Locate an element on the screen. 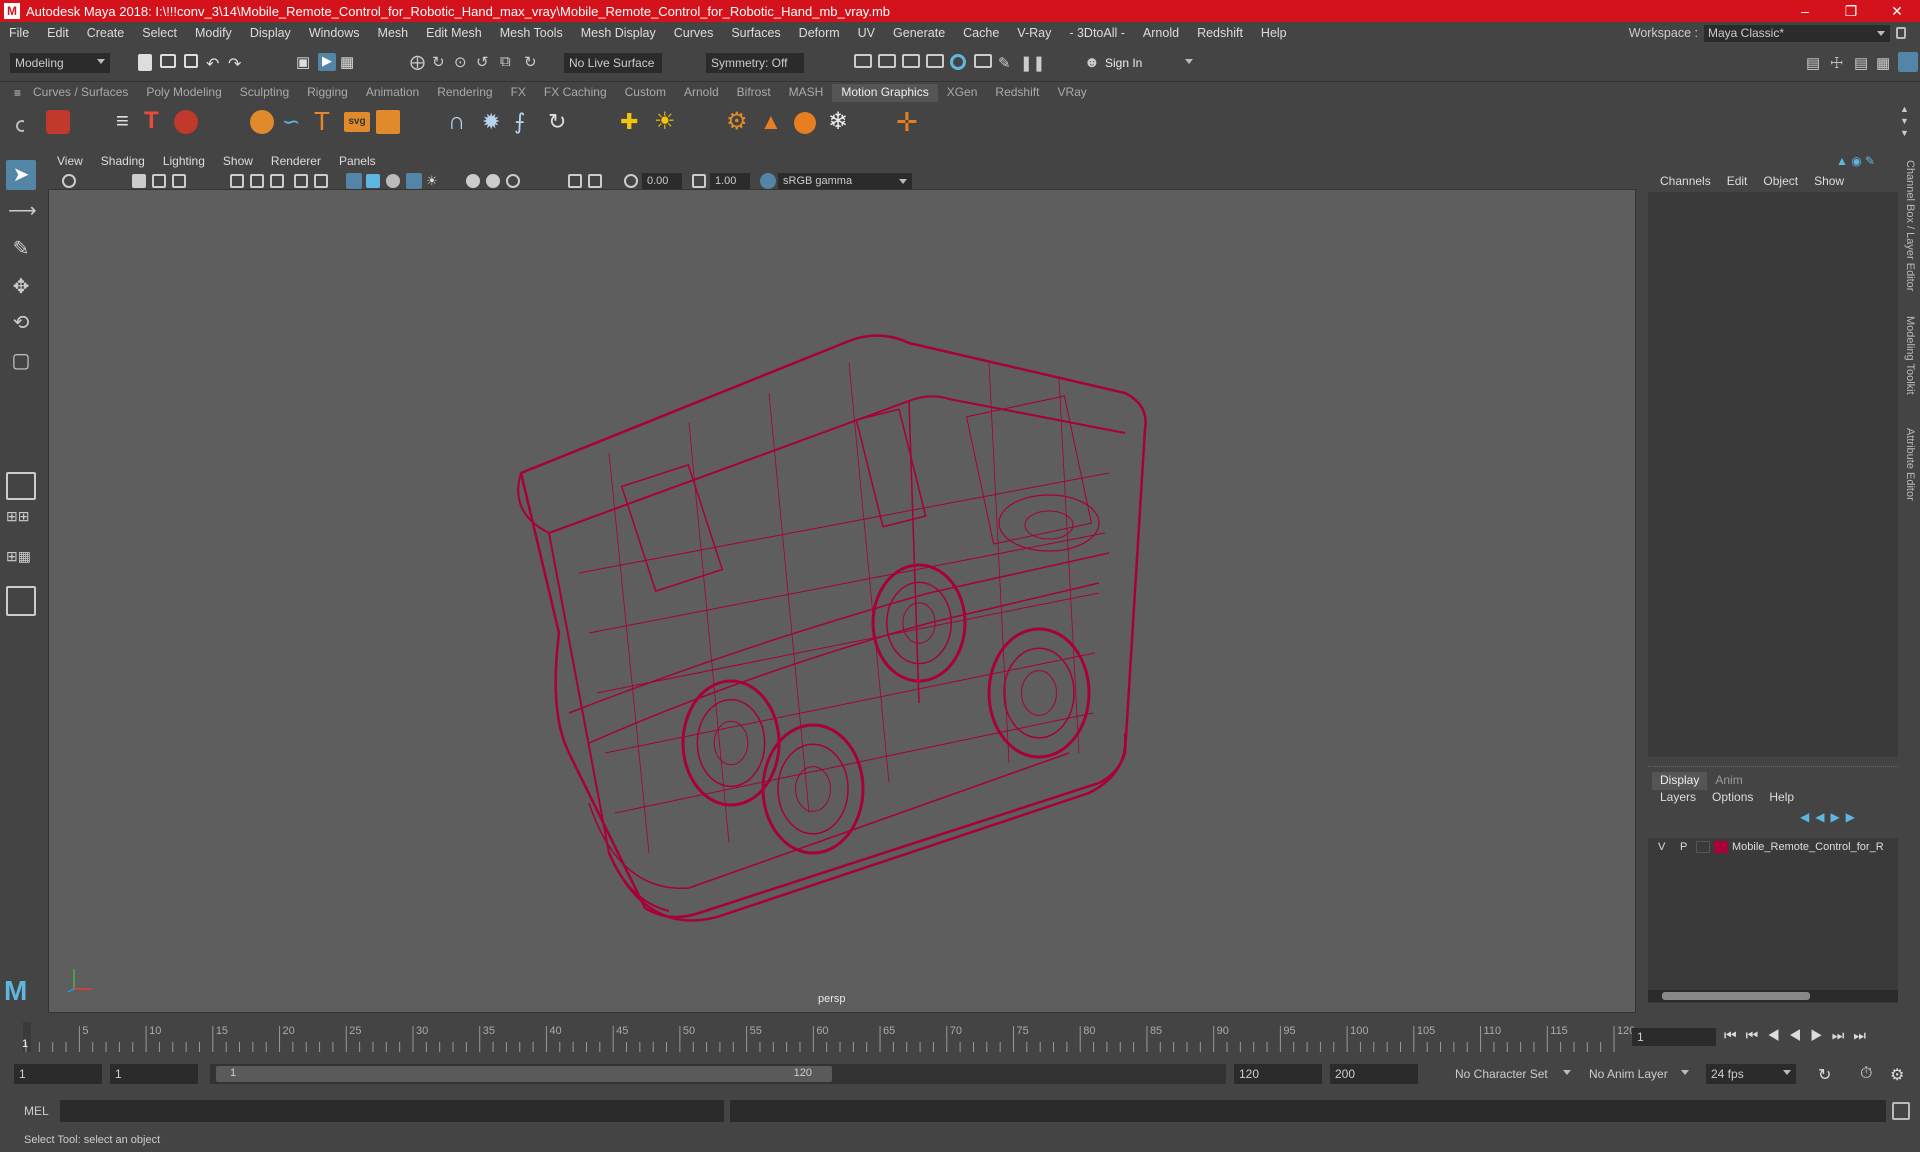 This screenshot has height=1152, width=1920. viewport-menu-shading: Shading is located at coordinates (123, 162).